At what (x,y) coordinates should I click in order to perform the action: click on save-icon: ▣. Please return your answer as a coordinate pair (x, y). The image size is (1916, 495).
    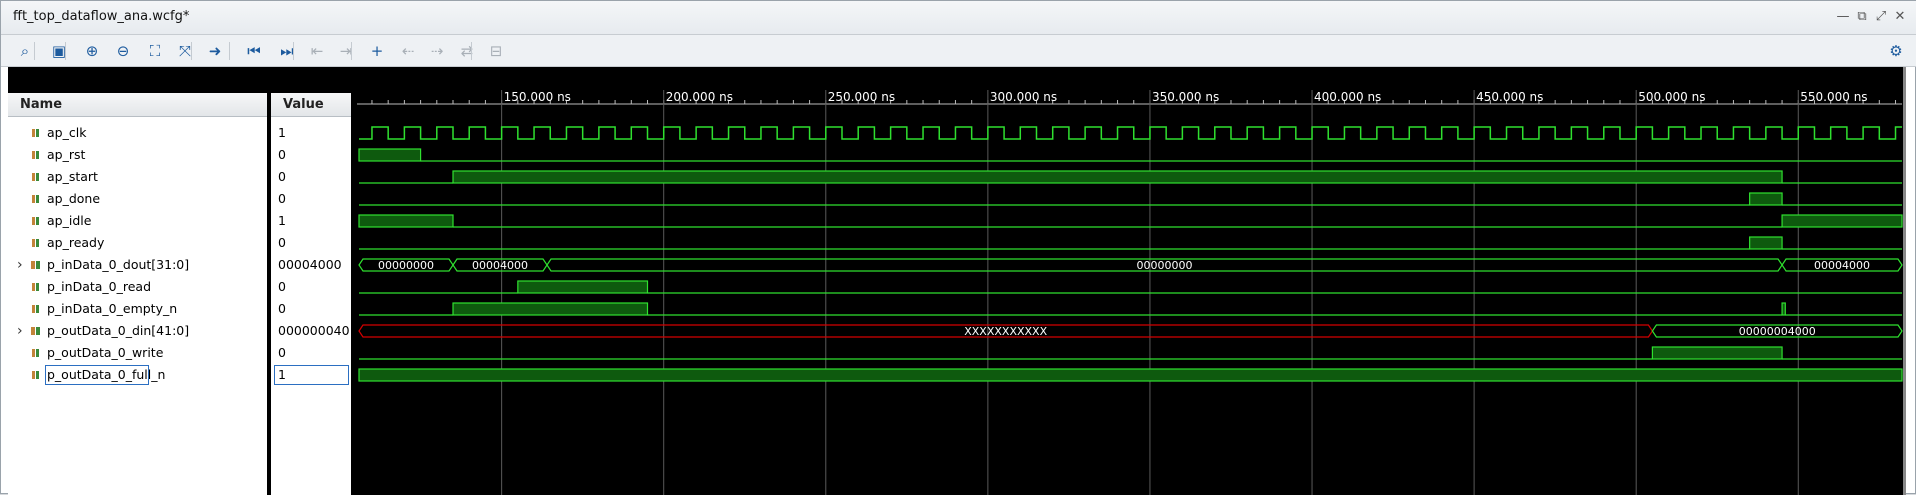
    Looking at the image, I should click on (59, 51).